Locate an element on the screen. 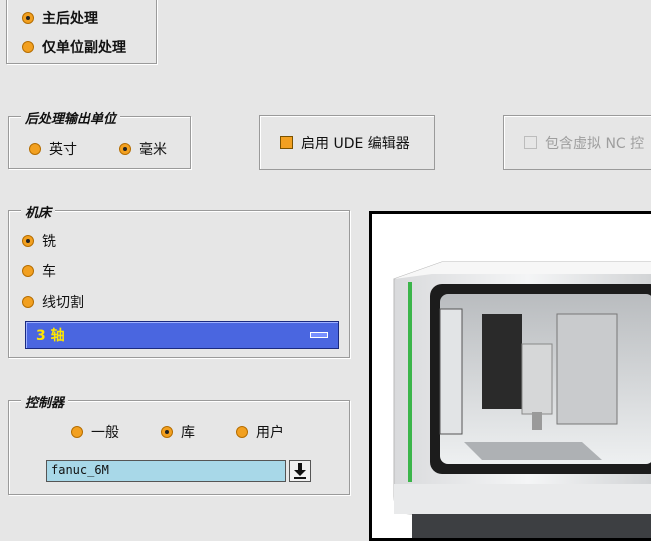  radio-main-post: 主后处理 is located at coordinates (60, 18).